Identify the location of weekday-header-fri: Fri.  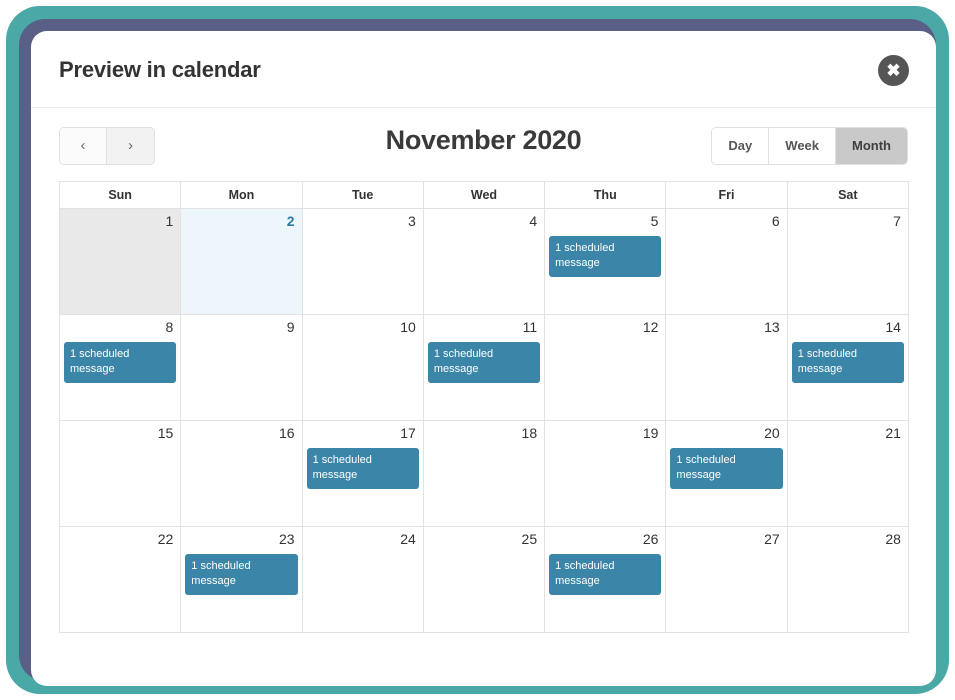
(727, 195).